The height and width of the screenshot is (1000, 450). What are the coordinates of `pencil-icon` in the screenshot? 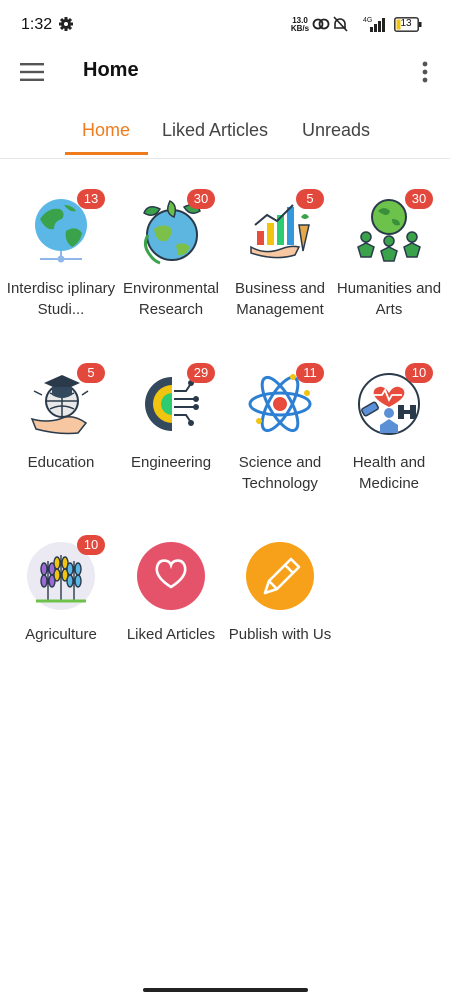 It's located at (280, 576).